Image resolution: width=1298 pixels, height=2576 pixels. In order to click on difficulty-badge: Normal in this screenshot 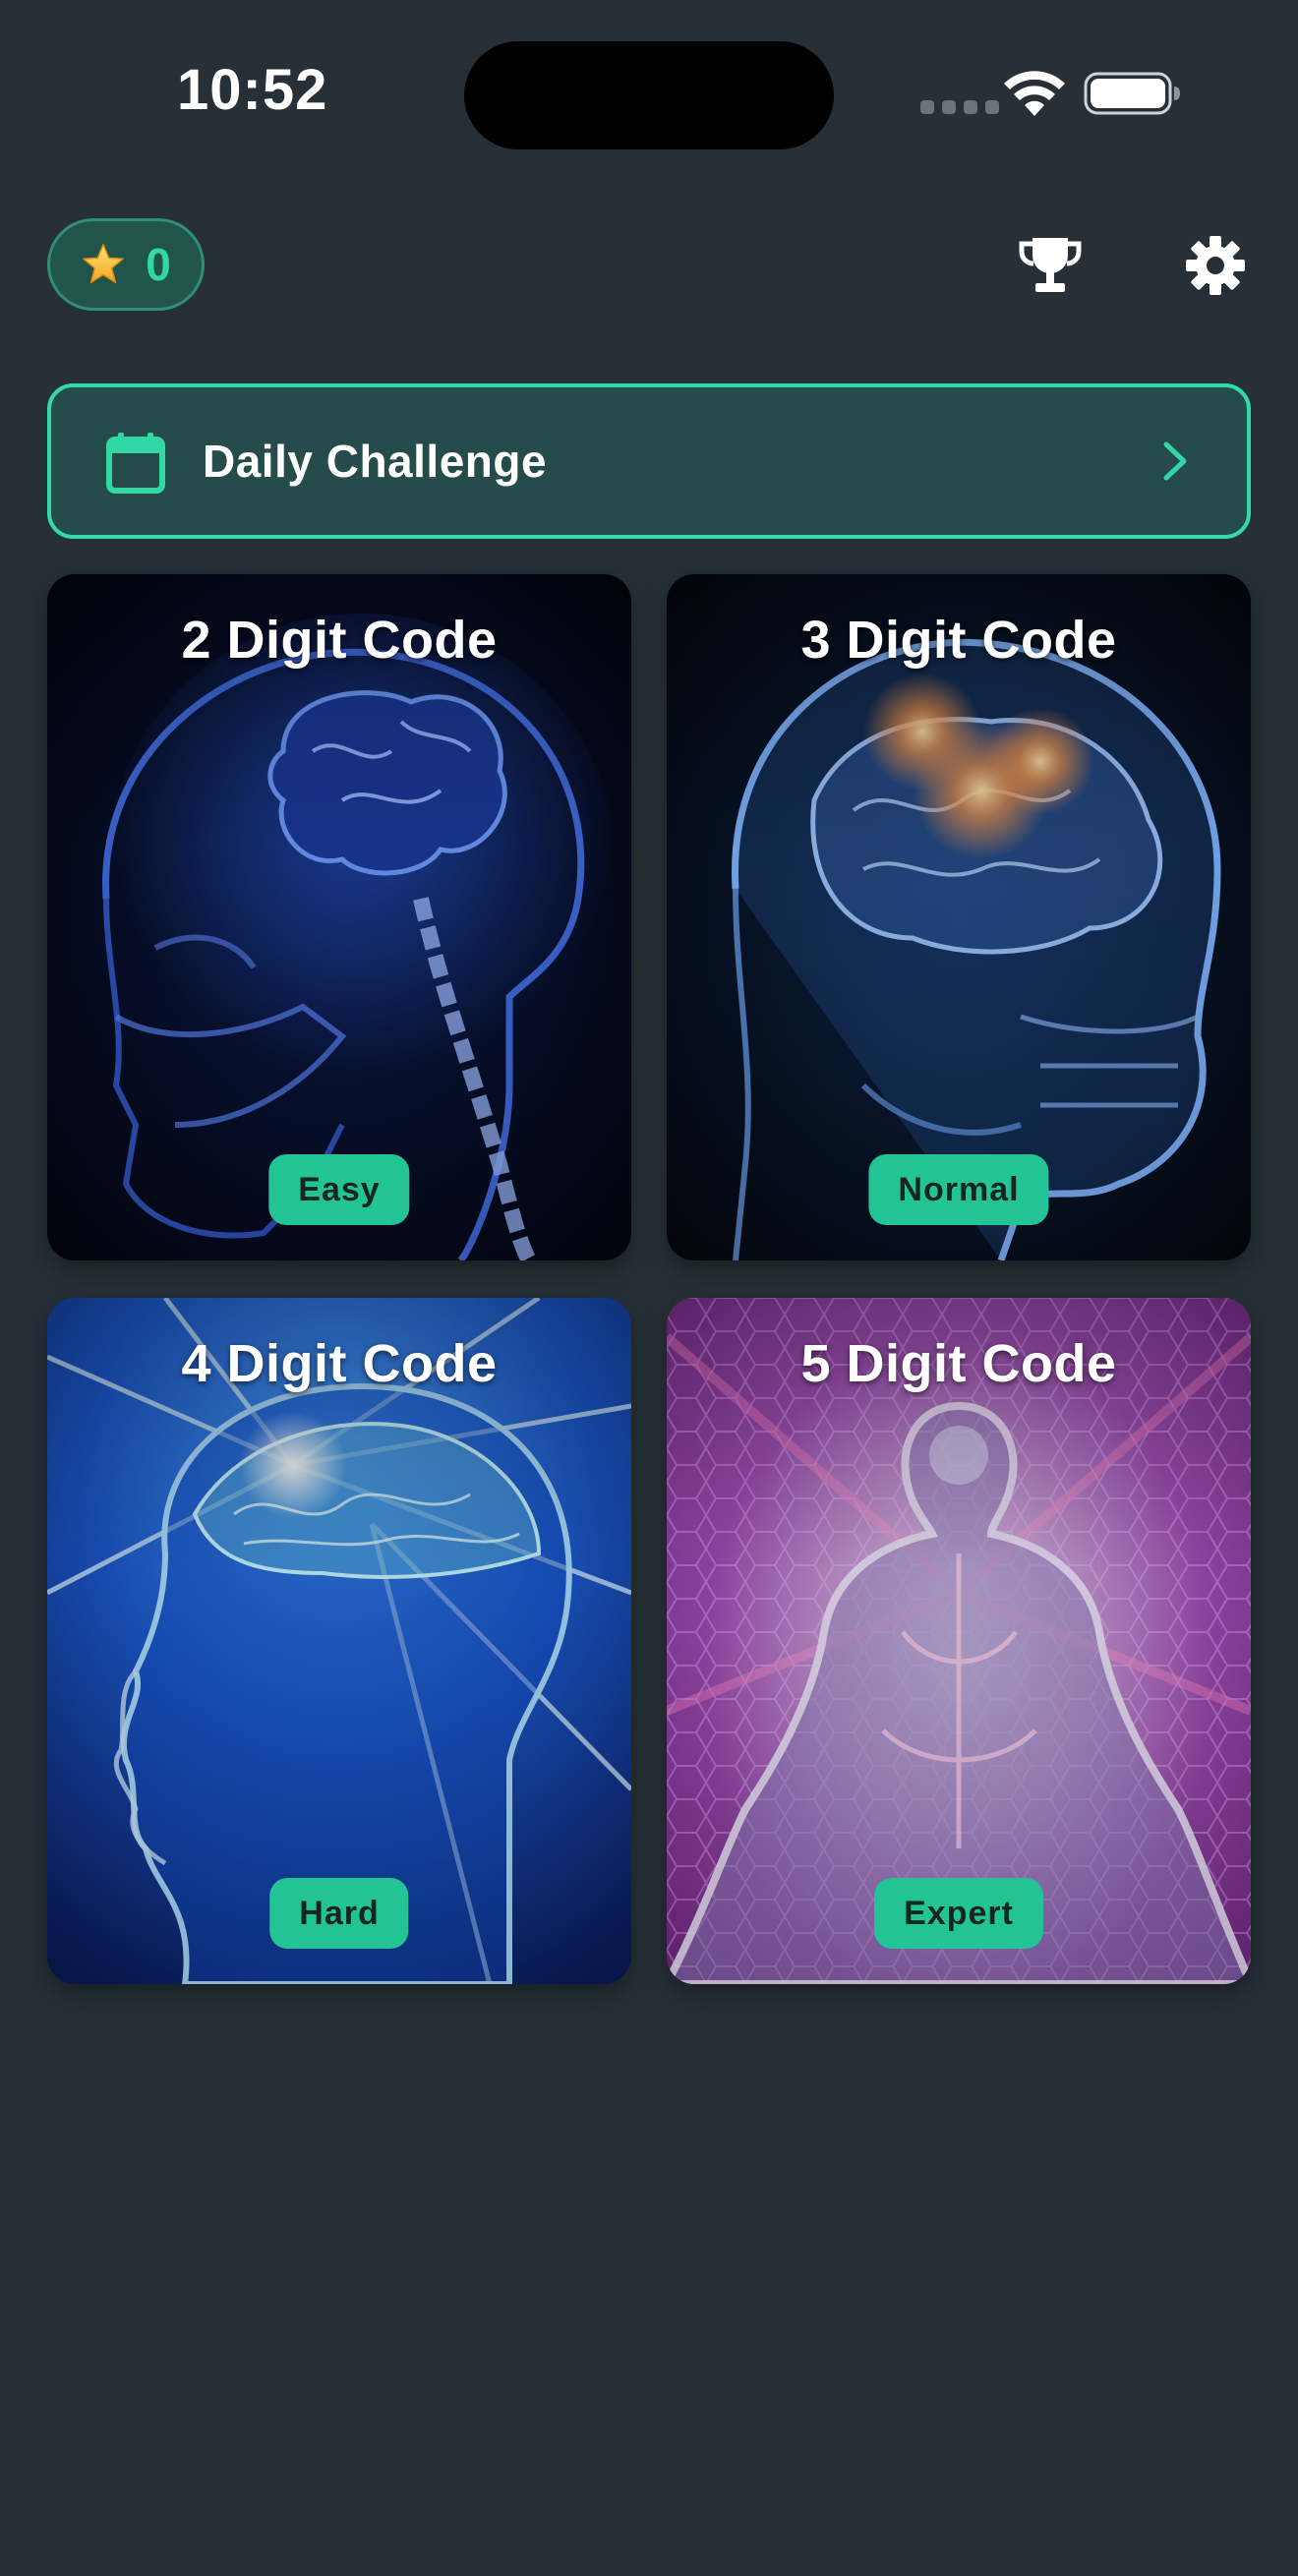, I will do `click(958, 1189)`.